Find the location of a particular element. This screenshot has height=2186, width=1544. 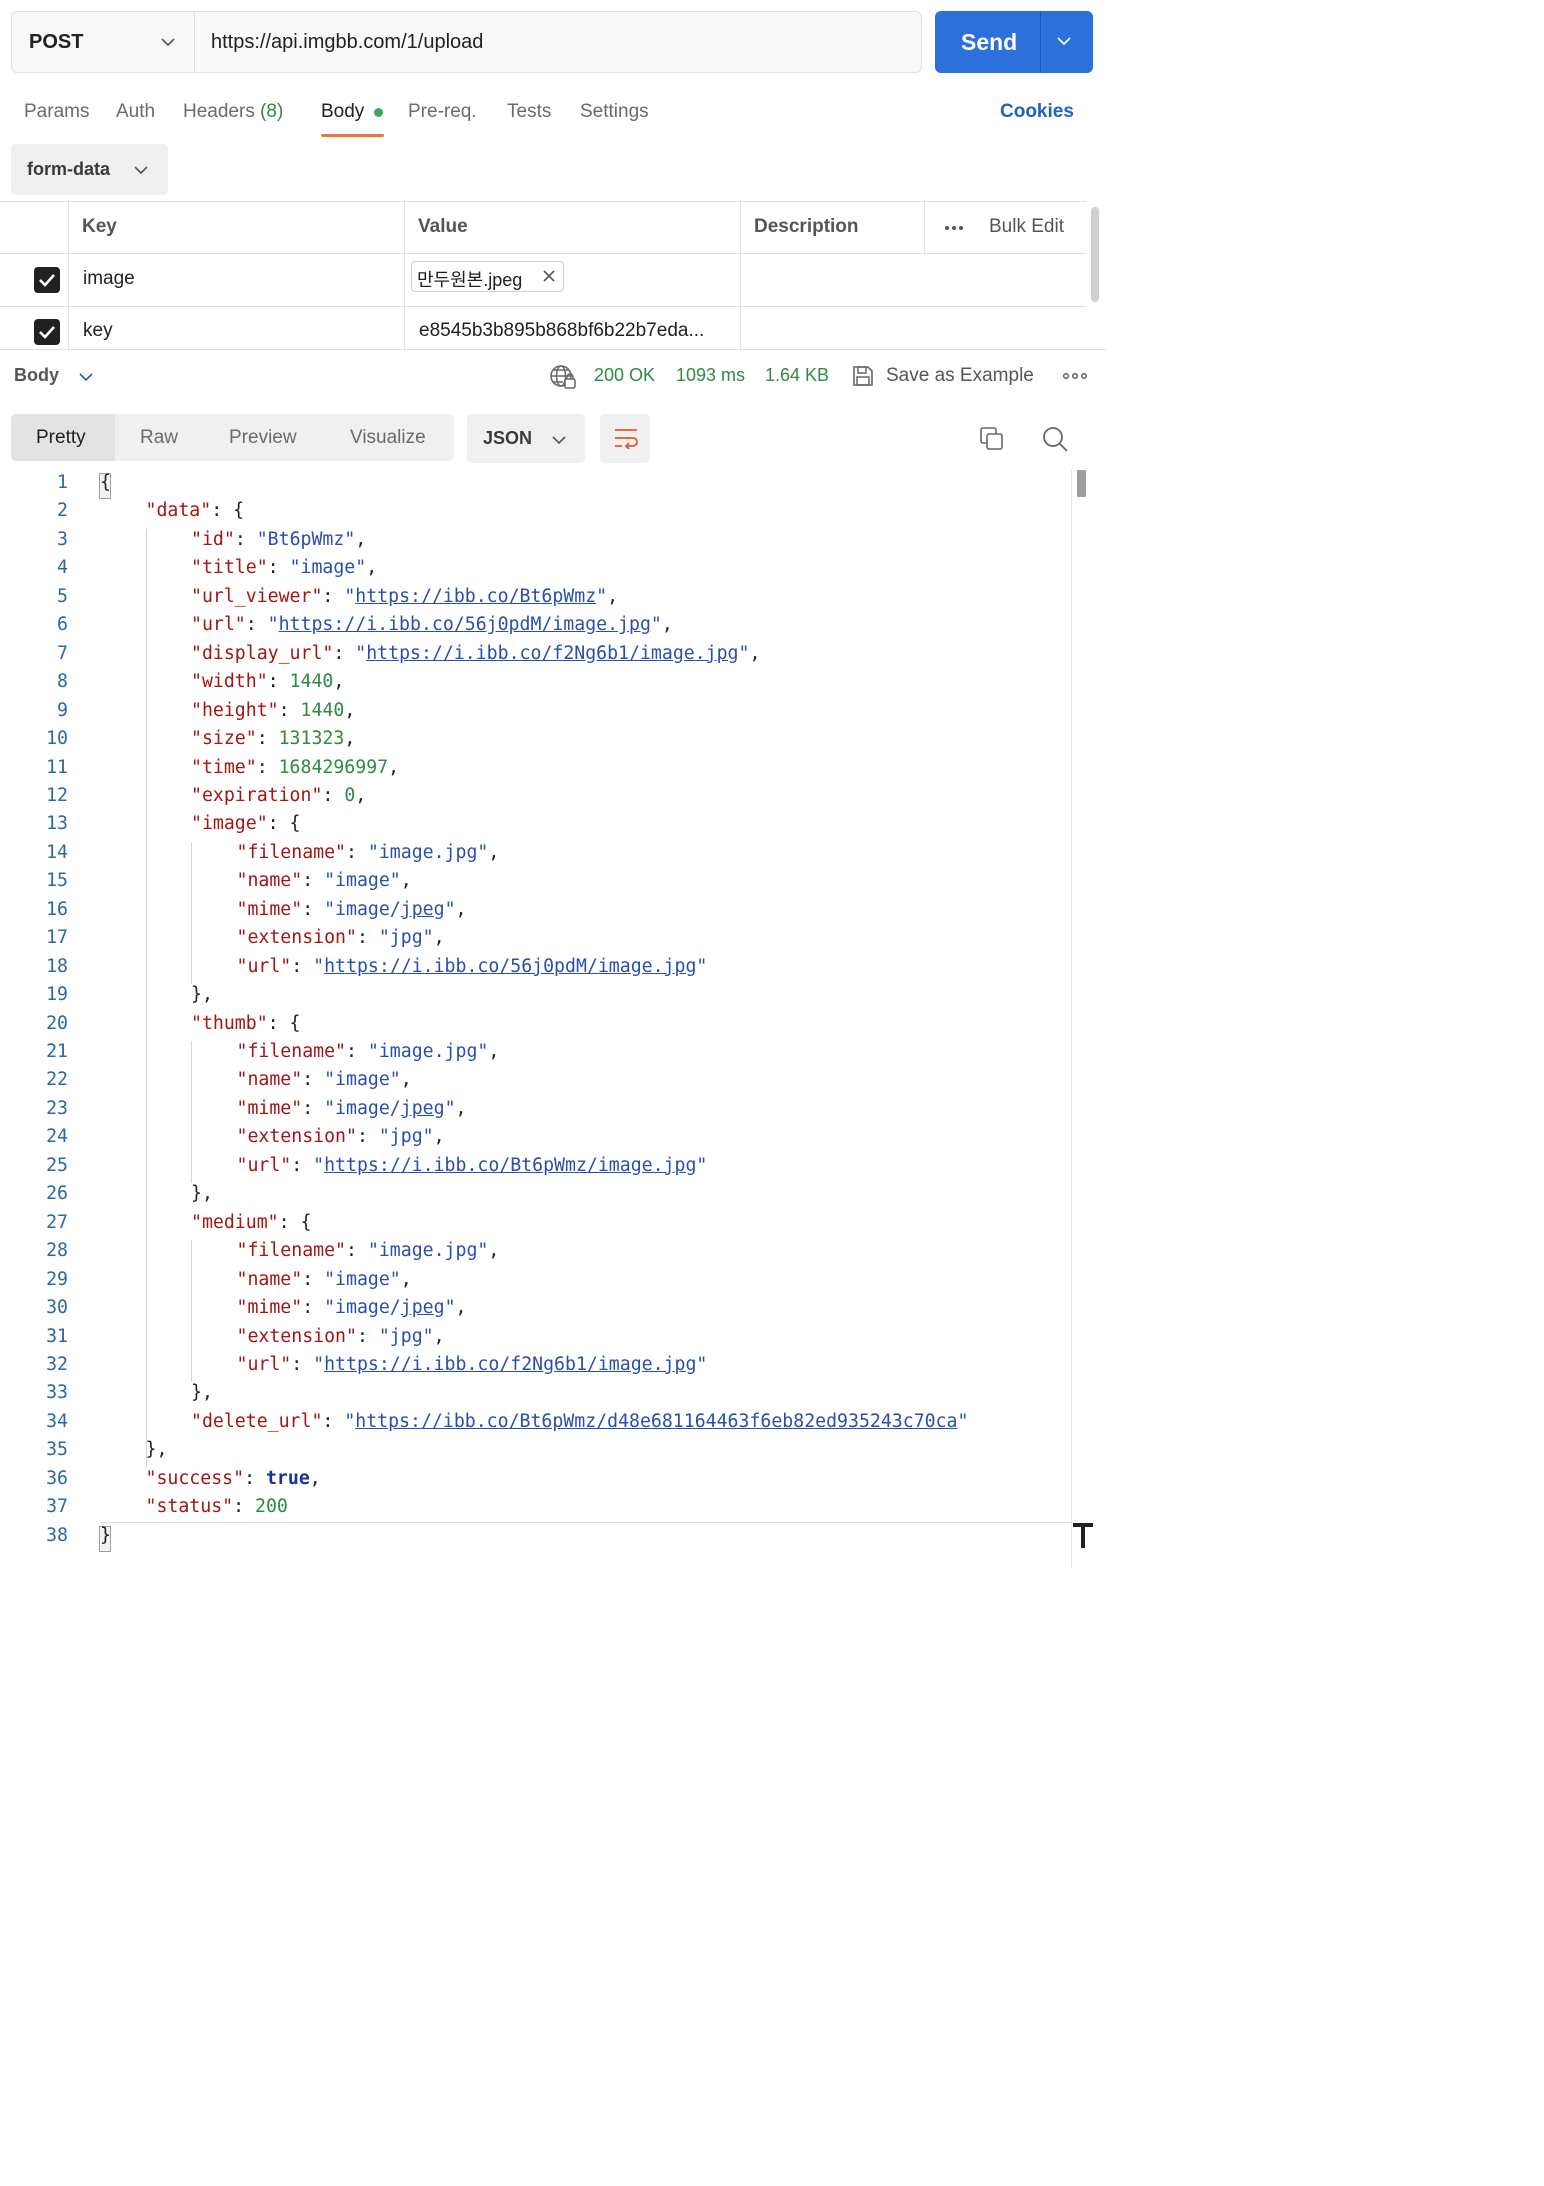

code-line: 12 "expiration": 0, is located at coordinates (535, 799).